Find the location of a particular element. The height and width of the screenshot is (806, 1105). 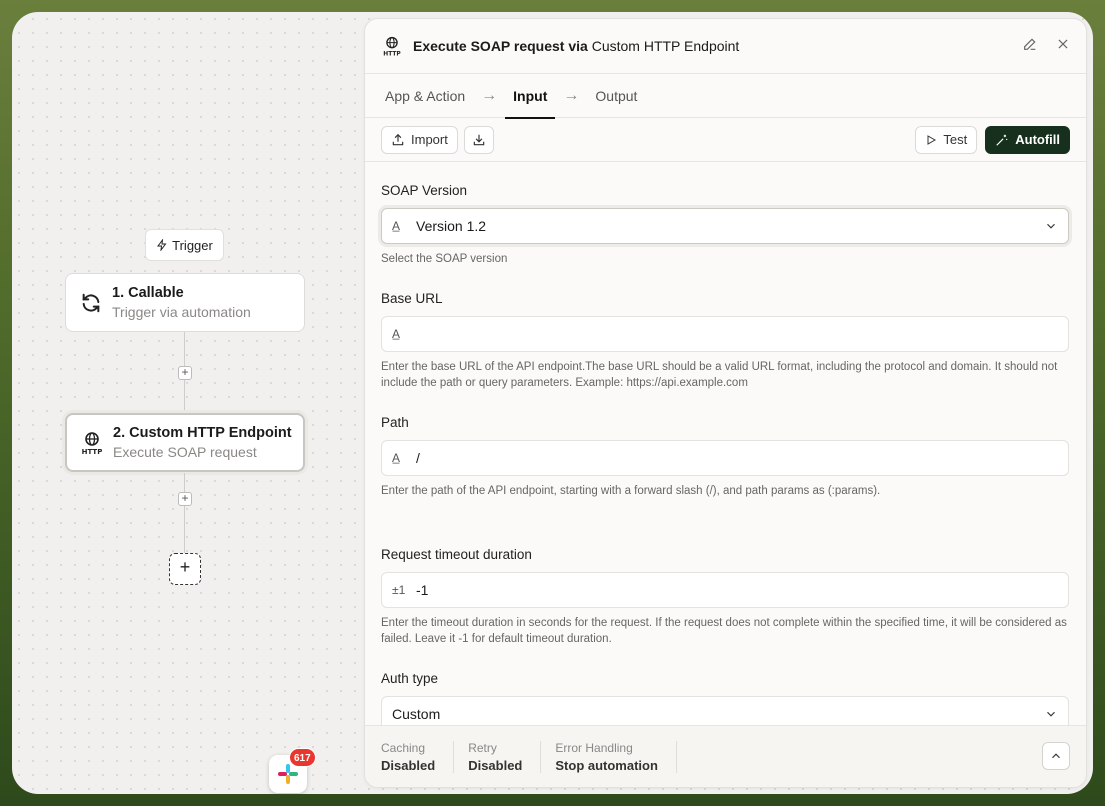

tab-app-action: App & Action is located at coordinates (425, 96).